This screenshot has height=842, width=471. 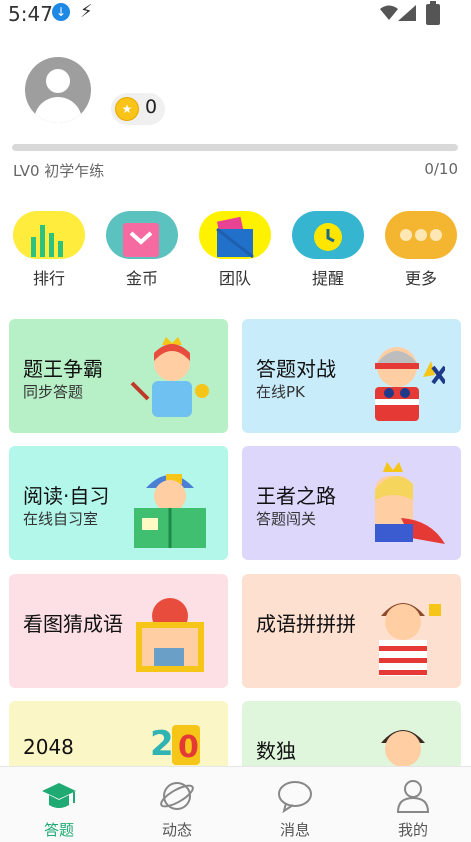 What do you see at coordinates (66, 496) in the screenshot?
I see `card-title: 阅读·自习` at bounding box center [66, 496].